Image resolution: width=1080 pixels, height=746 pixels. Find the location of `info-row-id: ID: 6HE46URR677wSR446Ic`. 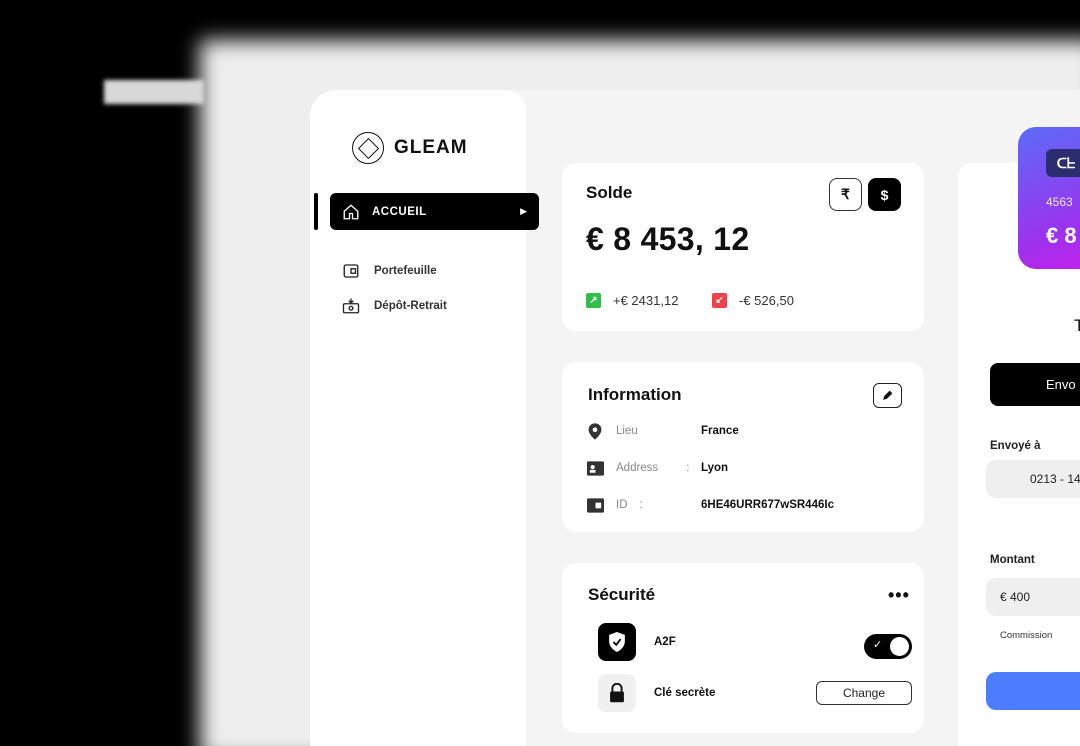

info-row-id: ID: 6HE46URR677wSR446Ic is located at coordinates (710, 505).